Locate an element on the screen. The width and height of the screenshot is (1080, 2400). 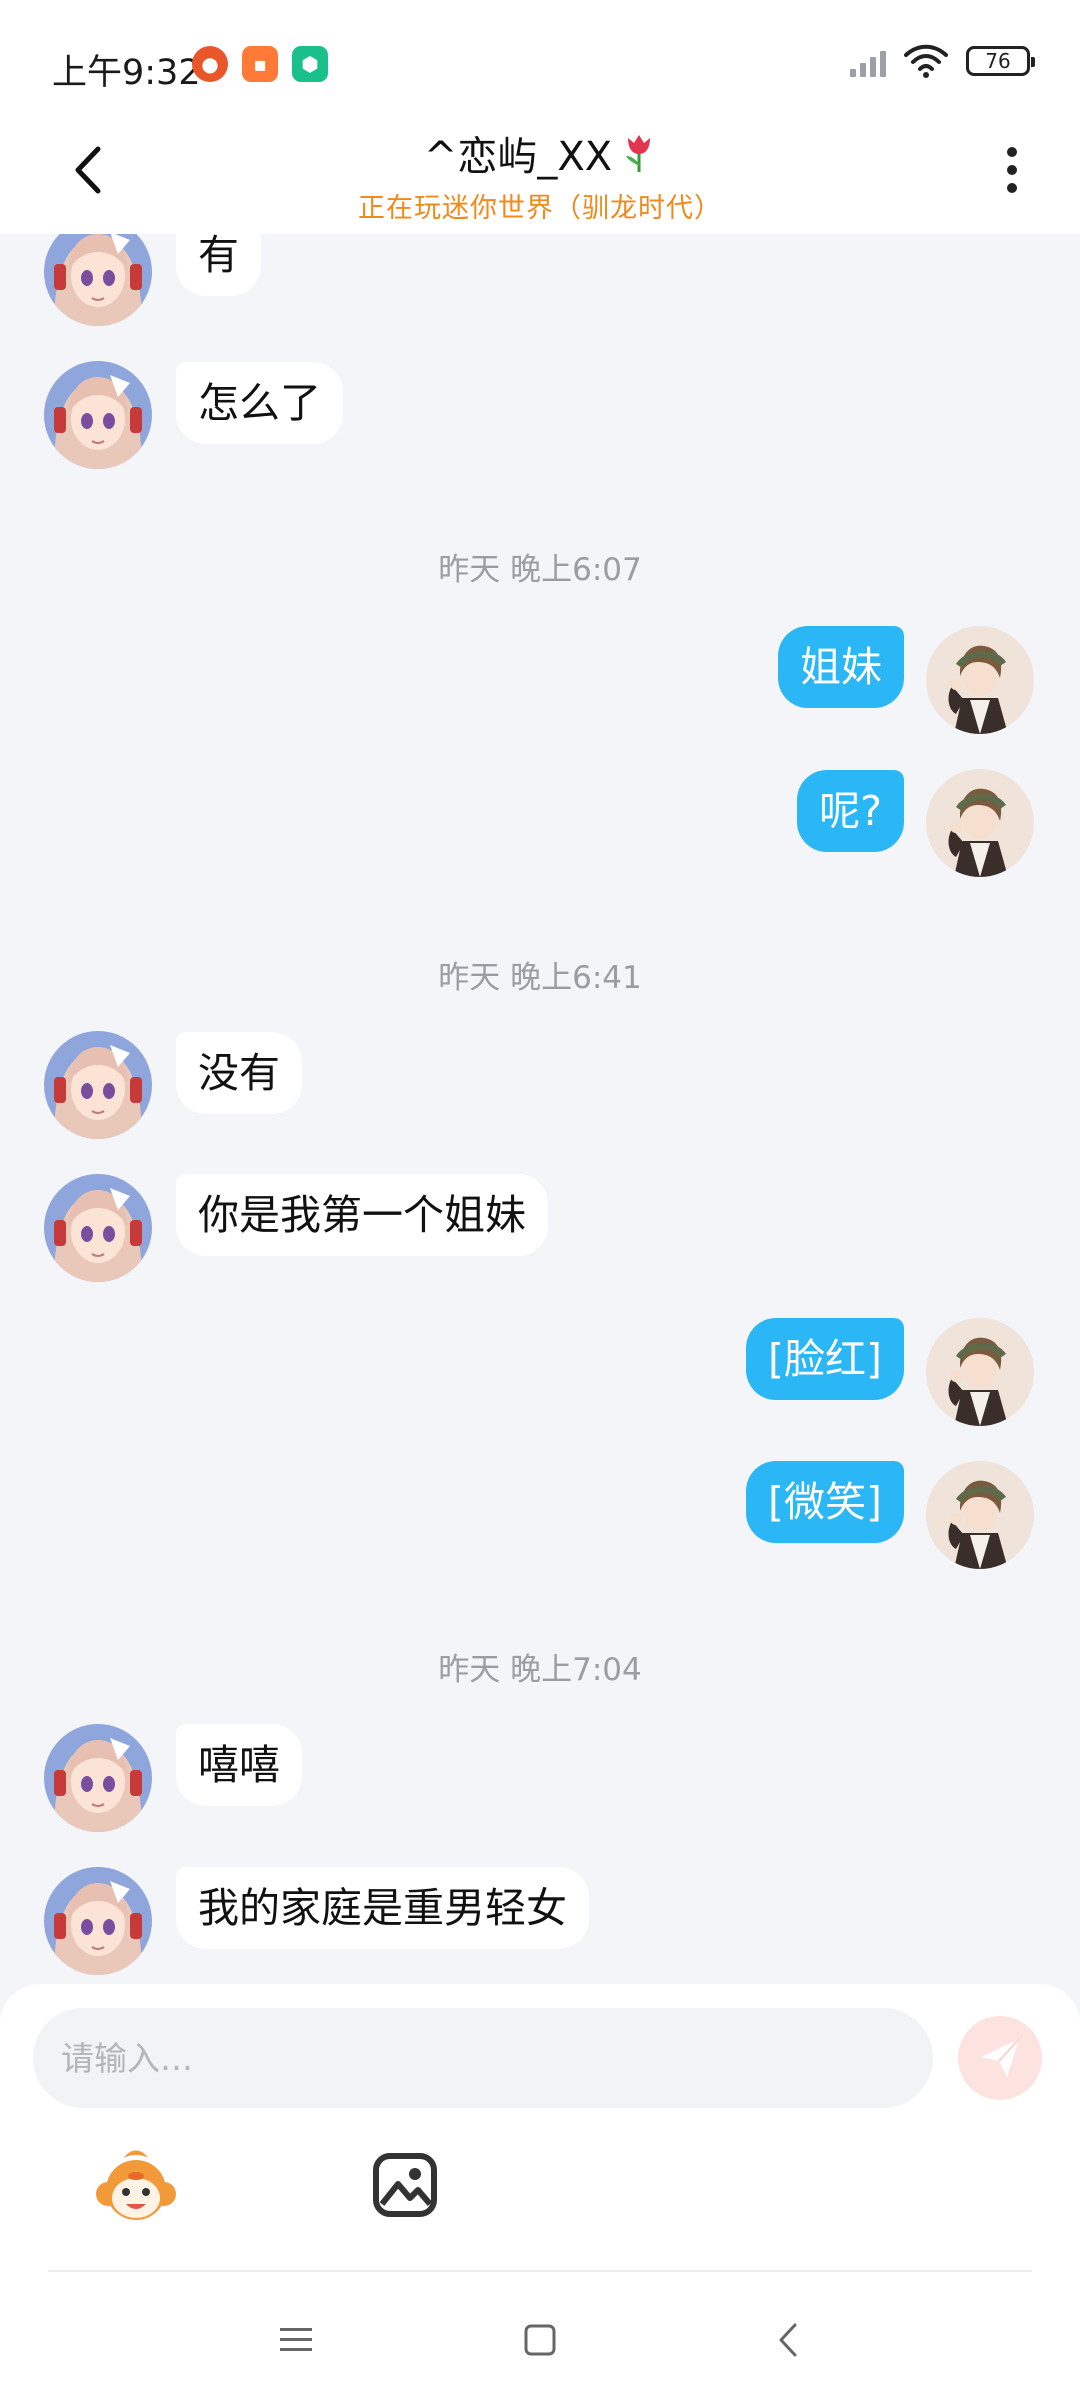
status-indicators: 76 is located at coordinates (942, 61).